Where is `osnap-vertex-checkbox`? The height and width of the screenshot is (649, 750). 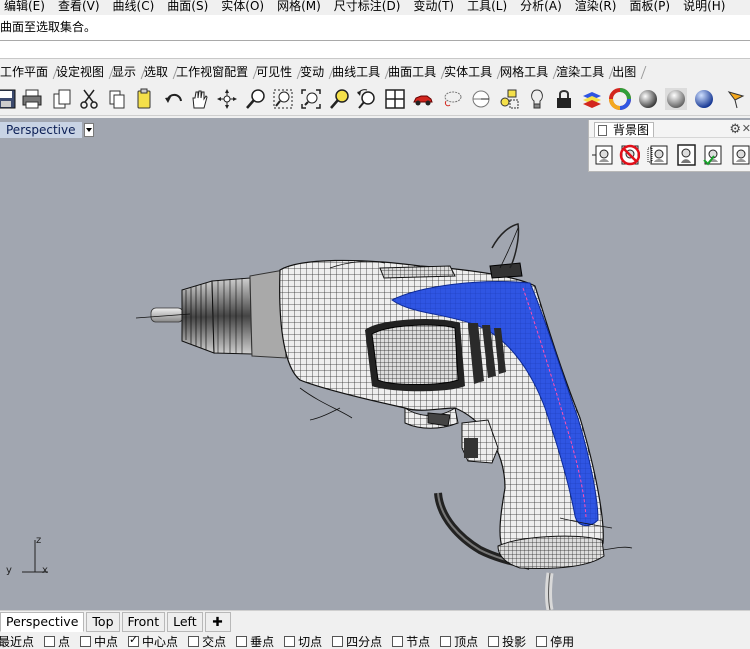
osnap-vertex-checkbox is located at coordinates (446, 641).